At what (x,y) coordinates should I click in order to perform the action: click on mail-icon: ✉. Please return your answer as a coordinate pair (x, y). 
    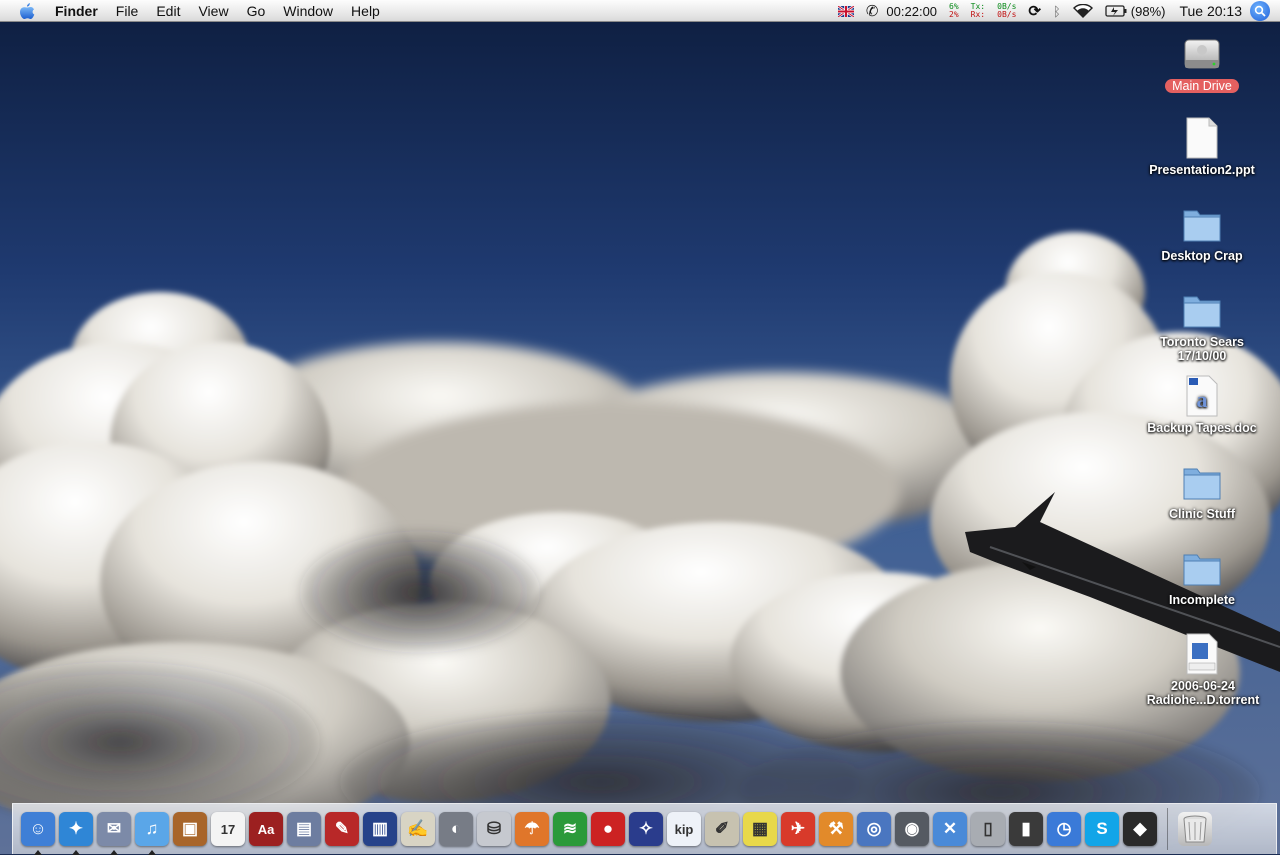
    Looking at the image, I should click on (114, 832).